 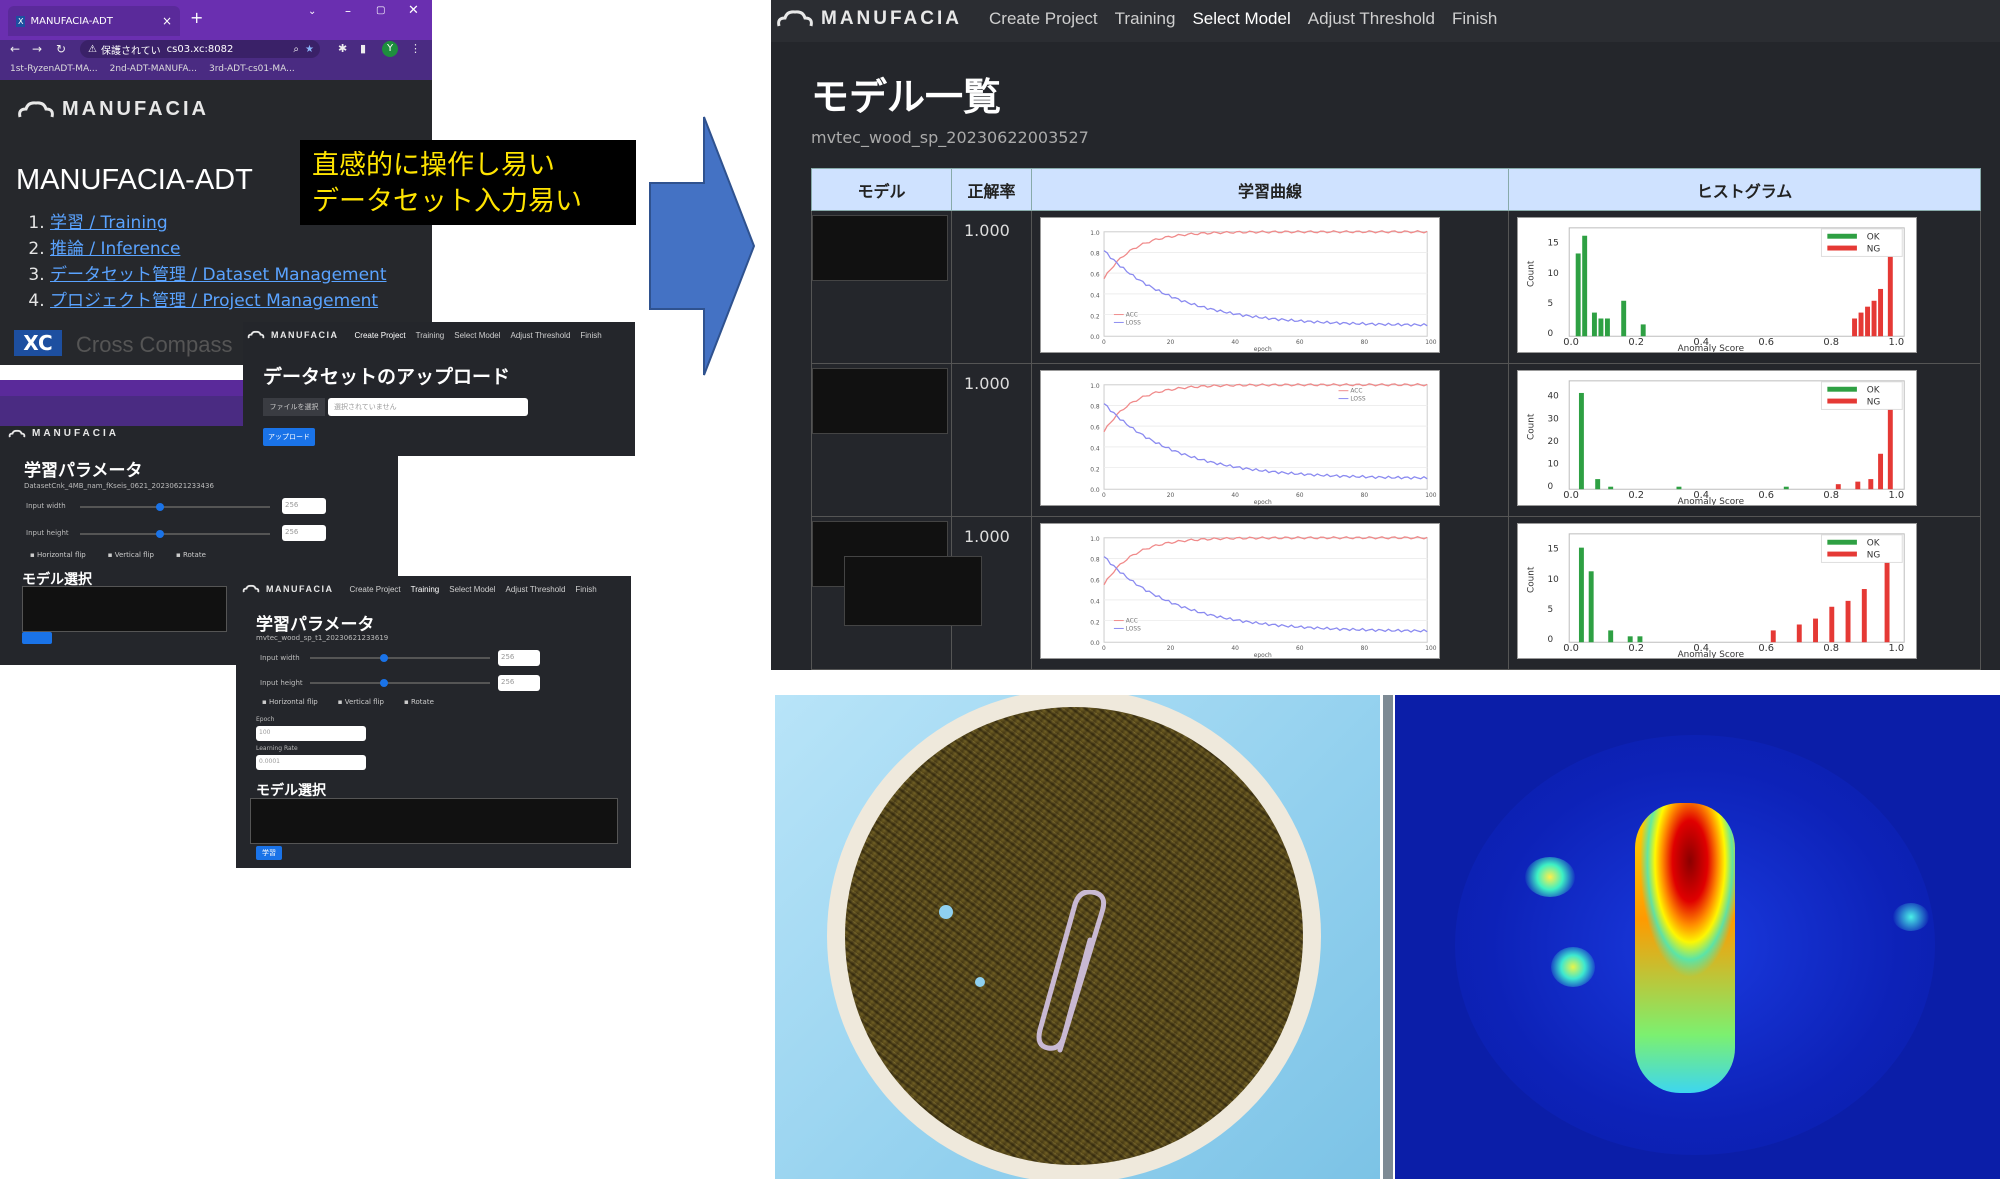 What do you see at coordinates (312, 11) in the screenshot?
I see `tab-list-icon: ⌄` at bounding box center [312, 11].